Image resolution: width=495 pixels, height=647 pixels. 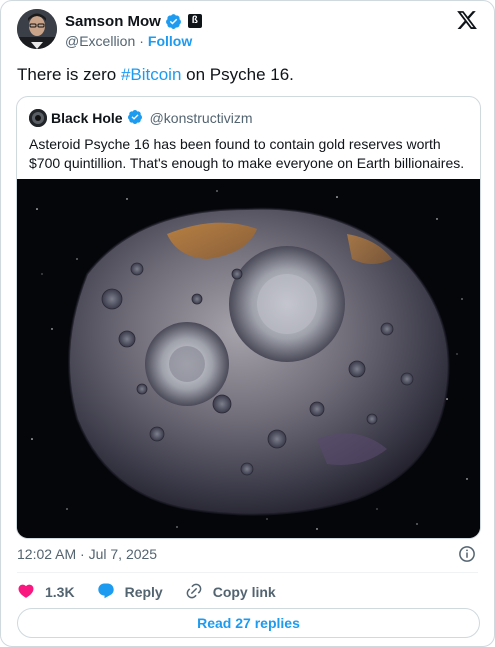 What do you see at coordinates (170, 41) in the screenshot?
I see `follow-button: Follow` at bounding box center [170, 41].